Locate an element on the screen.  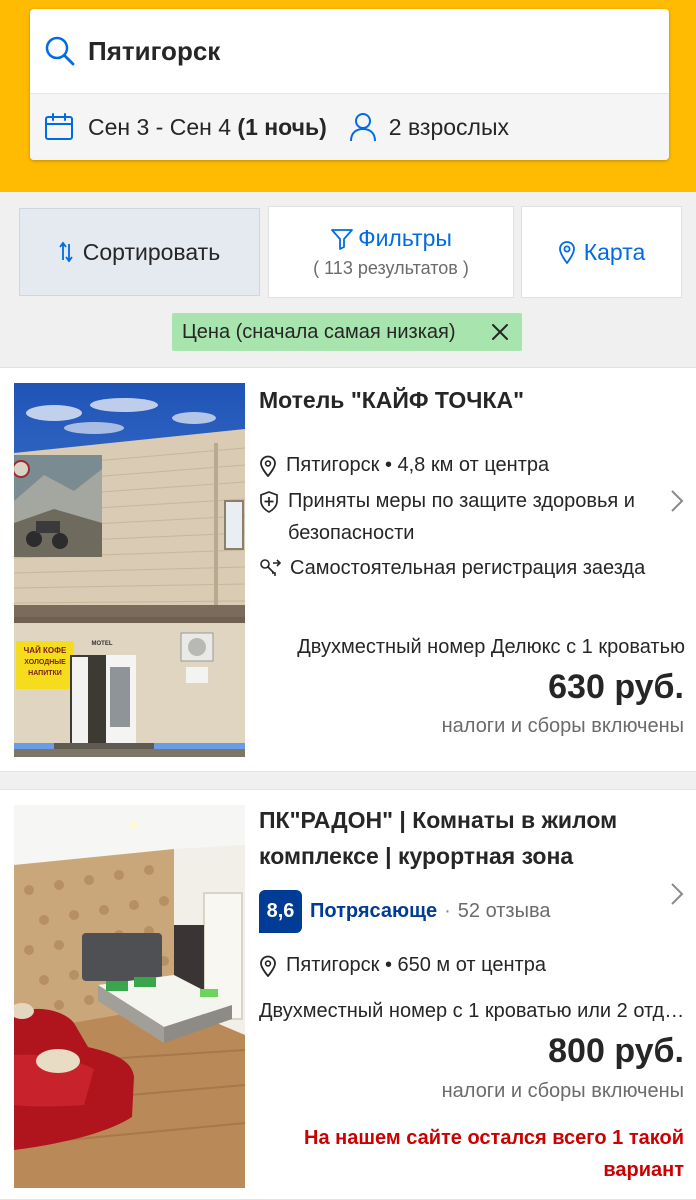
sign-text-cold: ХОЛОДНЫЕ is located at coordinates (45, 662).